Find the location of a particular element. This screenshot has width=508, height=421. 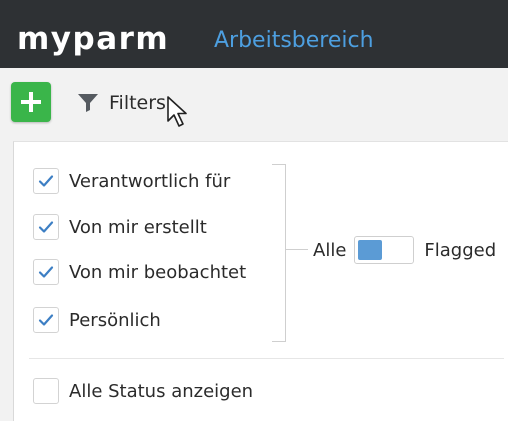

filter-option-persoenlich: Persönlich is located at coordinates (97, 320).